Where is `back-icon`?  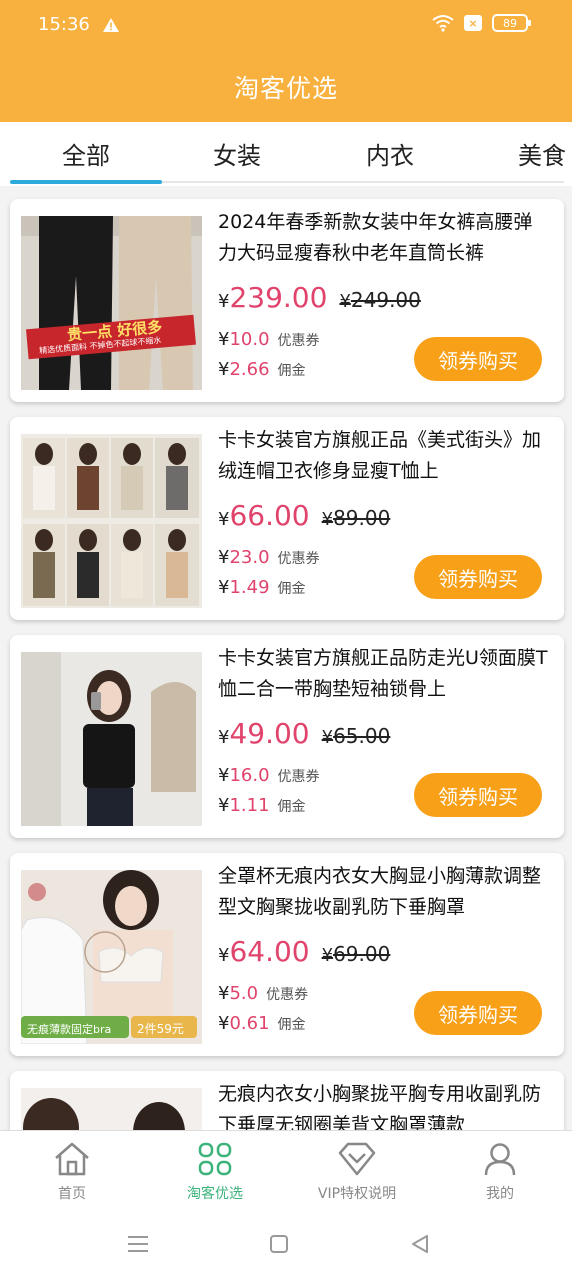
back-icon is located at coordinates (420, 1244).